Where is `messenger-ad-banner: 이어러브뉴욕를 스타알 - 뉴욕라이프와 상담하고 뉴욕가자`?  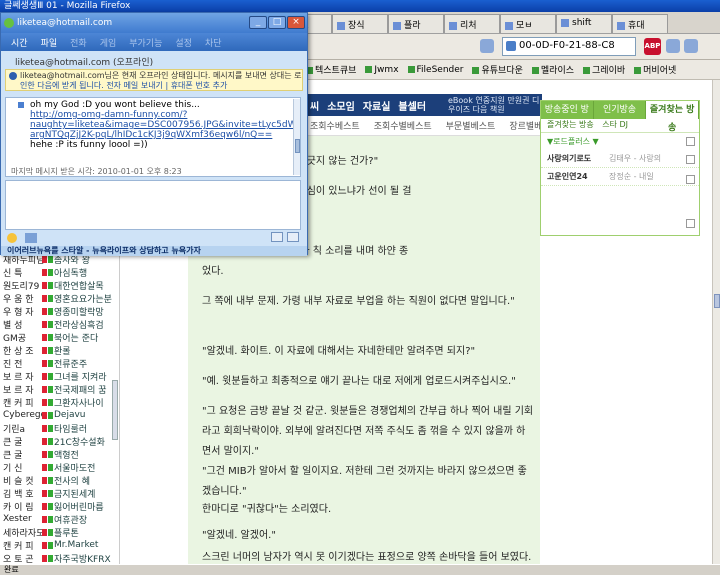 messenger-ad-banner: 이어러브뉴욕를 스타알 - 뉴욕라이프와 상담하고 뉴욕가자 is located at coordinates (154, 251).